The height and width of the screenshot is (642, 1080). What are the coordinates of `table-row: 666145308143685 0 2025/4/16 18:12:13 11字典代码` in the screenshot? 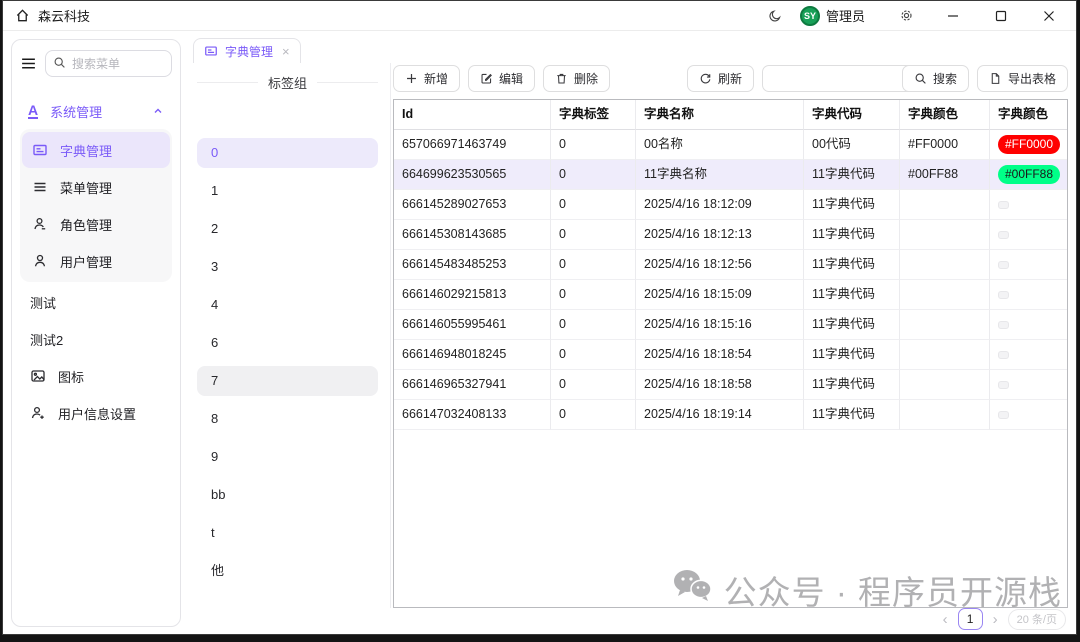 It's located at (730, 235).